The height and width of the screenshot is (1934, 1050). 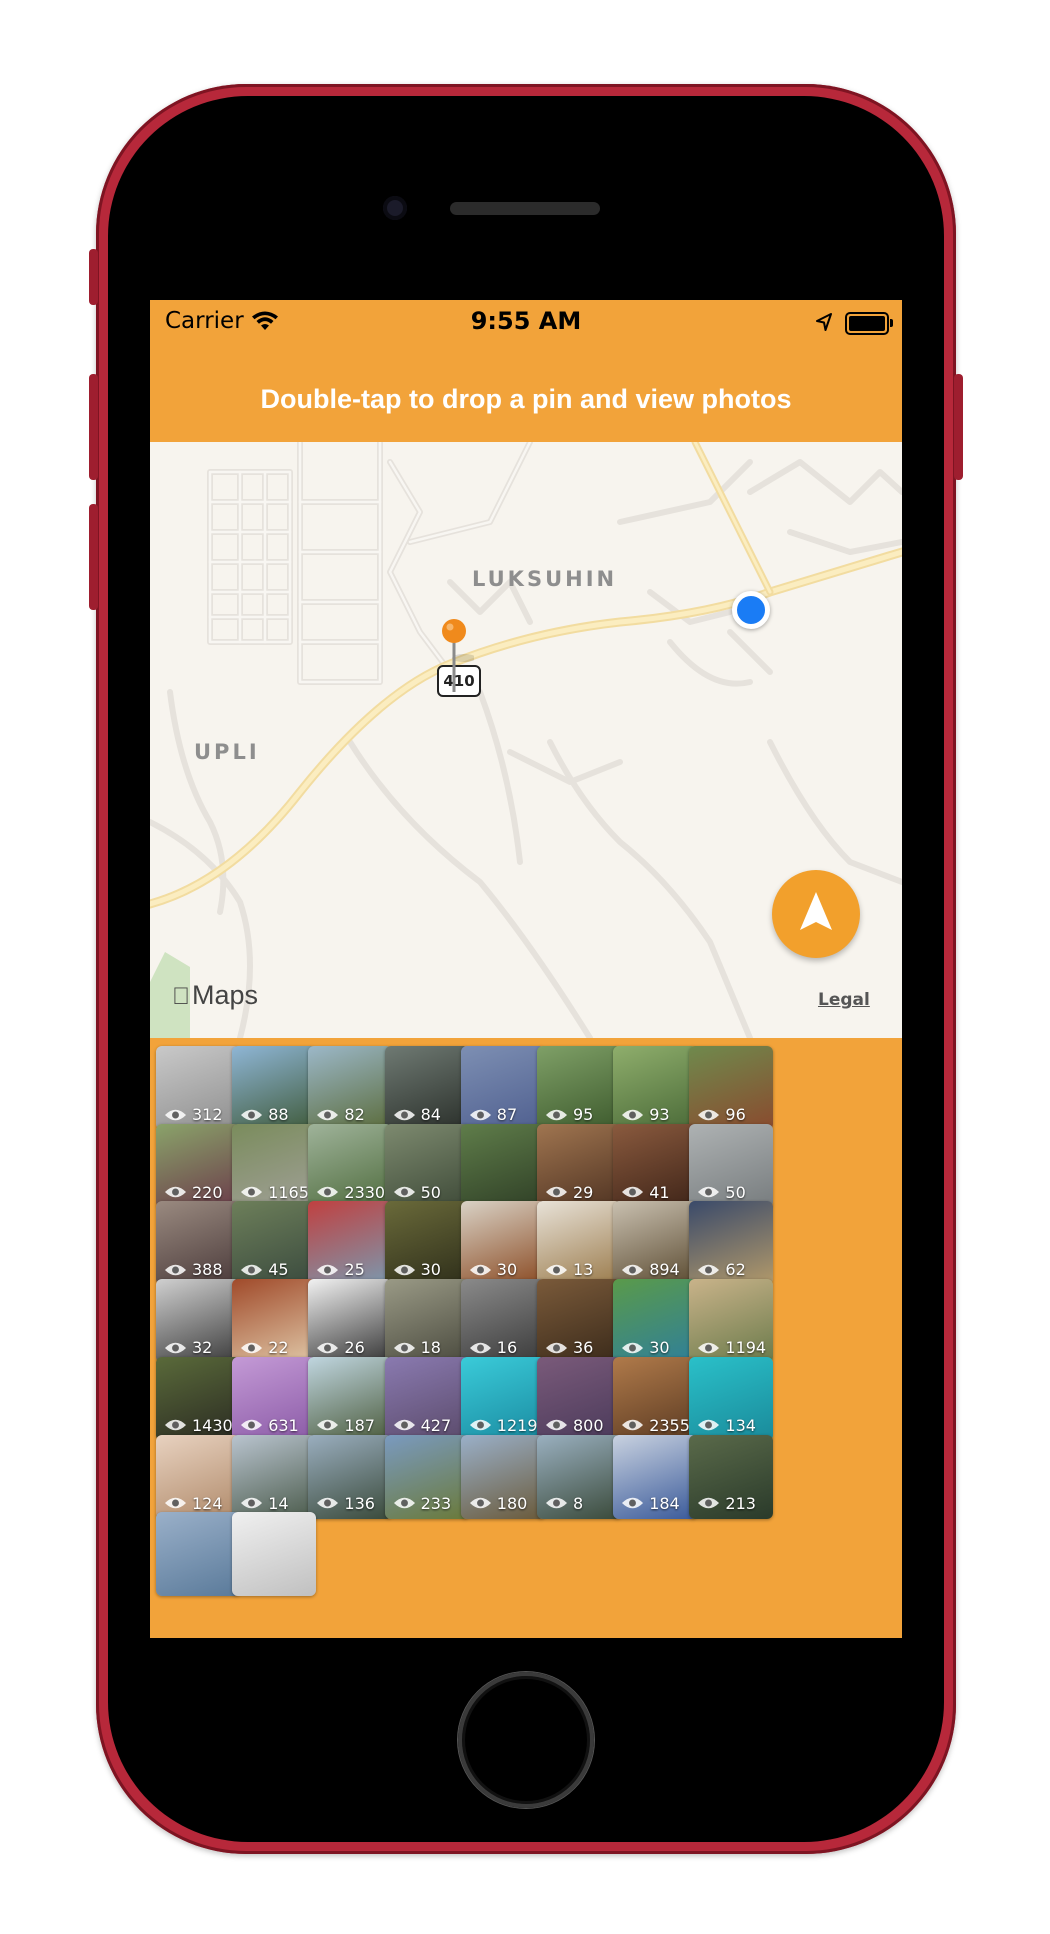 What do you see at coordinates (579, 1398) in the screenshot?
I see `photo-thumbnail: 800` at bounding box center [579, 1398].